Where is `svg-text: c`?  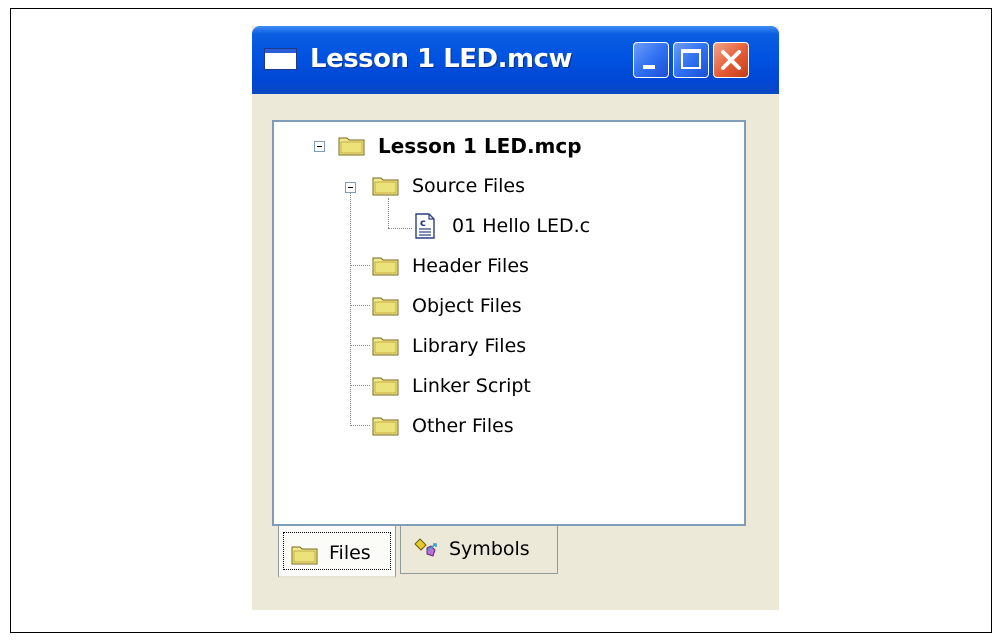 svg-text: c is located at coordinates (423, 223).